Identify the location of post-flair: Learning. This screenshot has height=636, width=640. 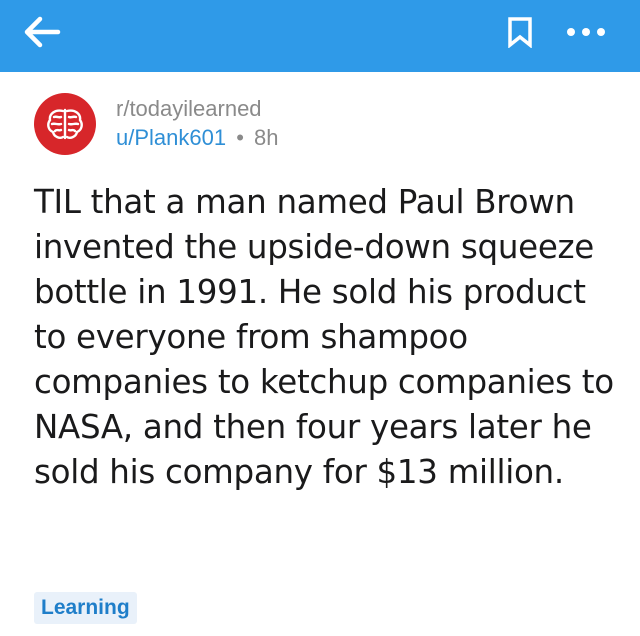
(85, 608).